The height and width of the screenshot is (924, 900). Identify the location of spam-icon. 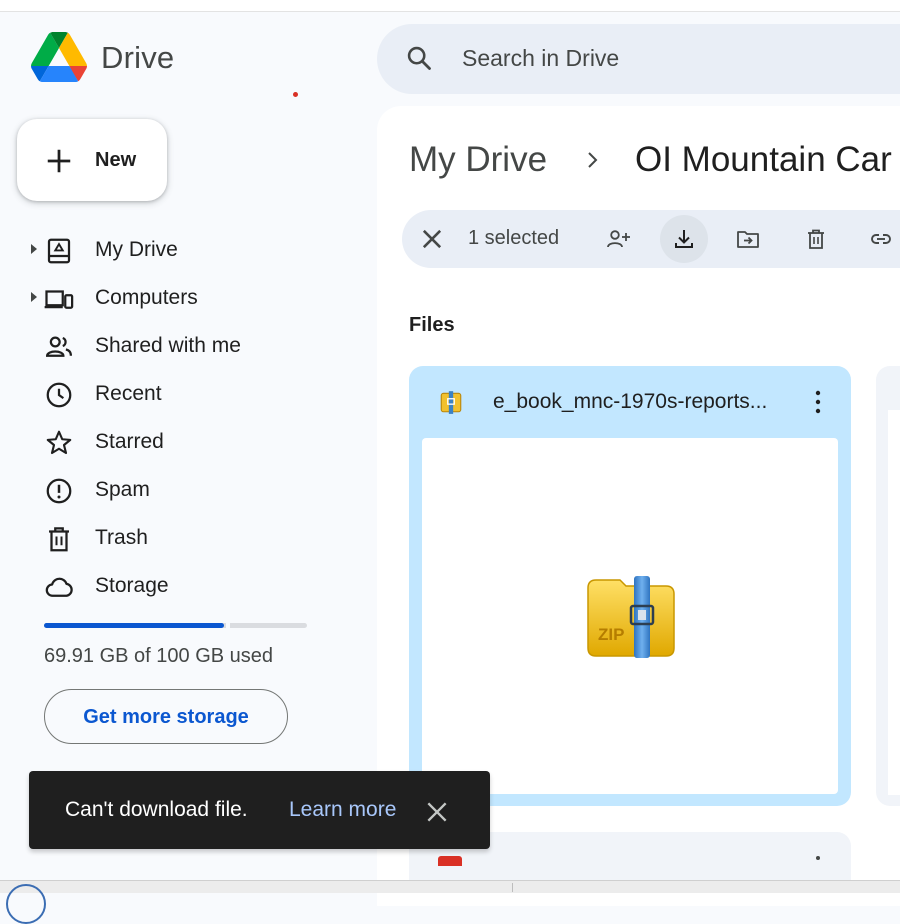
(59, 491).